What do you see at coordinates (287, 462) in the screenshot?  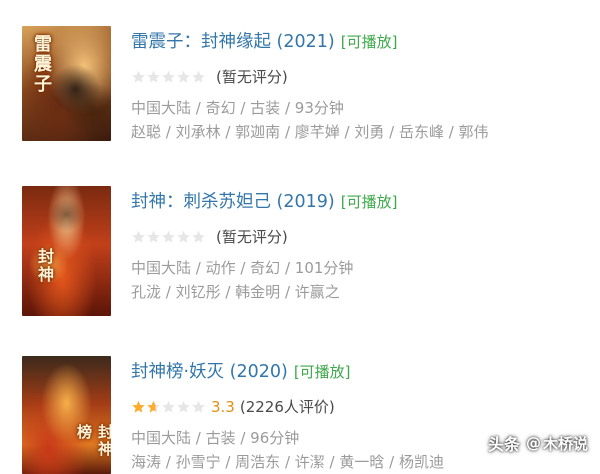 I see `cast-line: 海涛 / 孙雪宁 / 周浩东 / 许潔 / 黄一晗 / 杨凯迪` at bounding box center [287, 462].